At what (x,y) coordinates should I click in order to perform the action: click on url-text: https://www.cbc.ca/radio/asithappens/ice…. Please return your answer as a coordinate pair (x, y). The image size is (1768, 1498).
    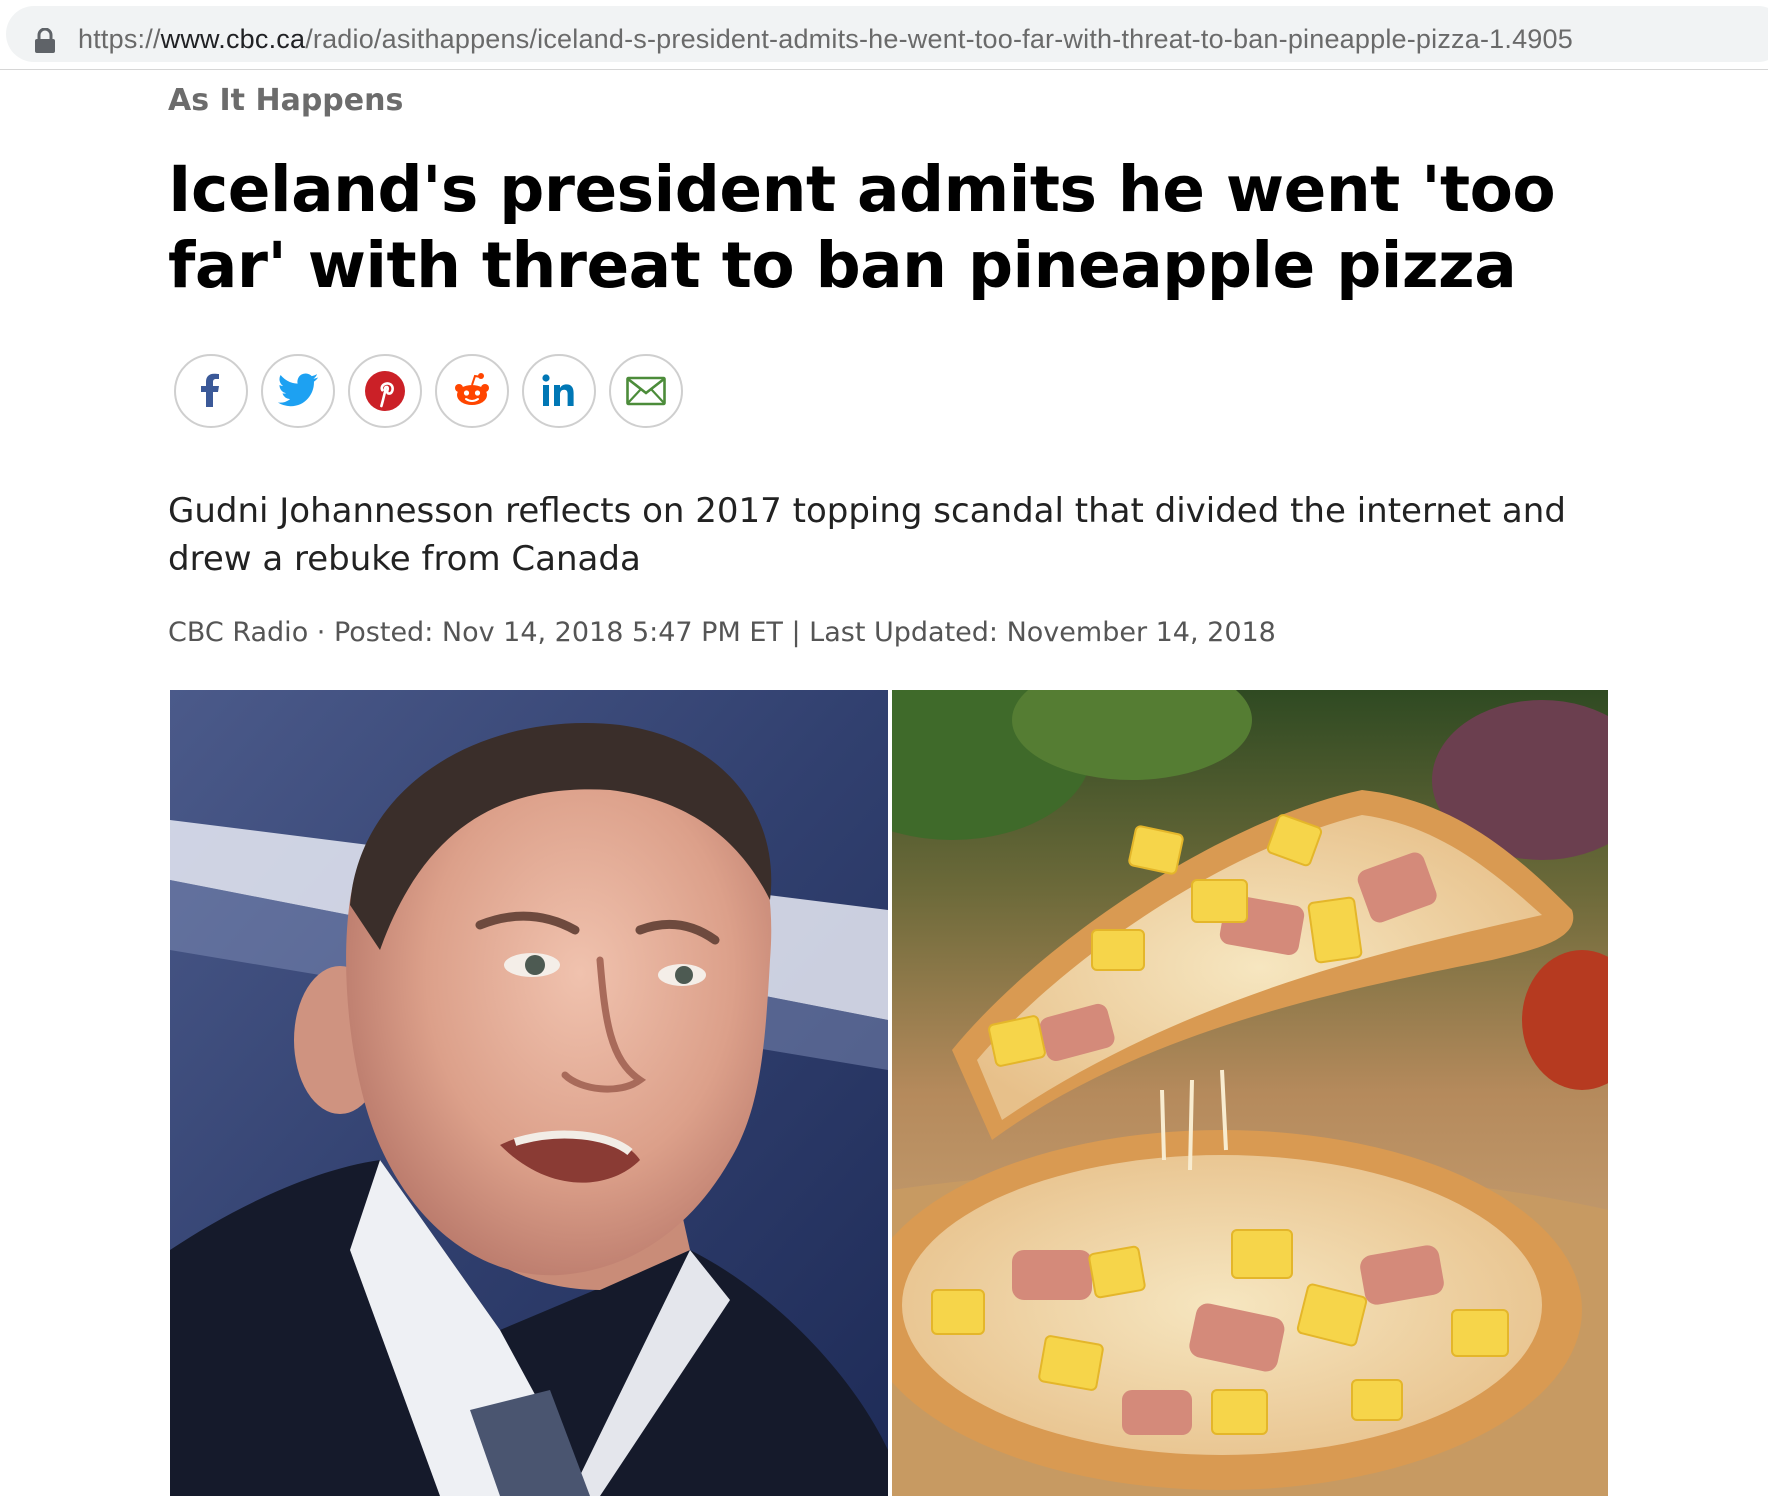
    Looking at the image, I should click on (825, 39).